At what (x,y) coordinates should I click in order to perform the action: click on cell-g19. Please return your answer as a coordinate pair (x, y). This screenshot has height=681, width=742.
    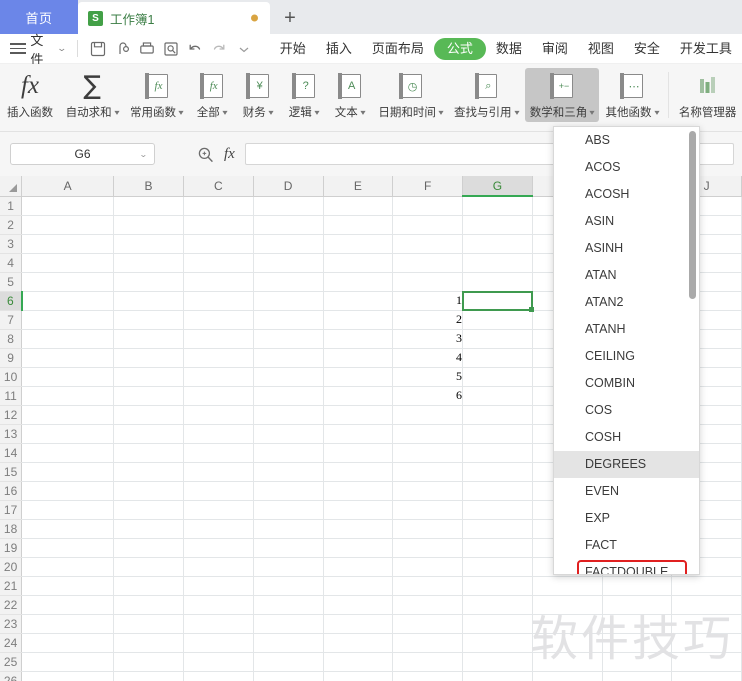
    Looking at the image, I should click on (497, 548).